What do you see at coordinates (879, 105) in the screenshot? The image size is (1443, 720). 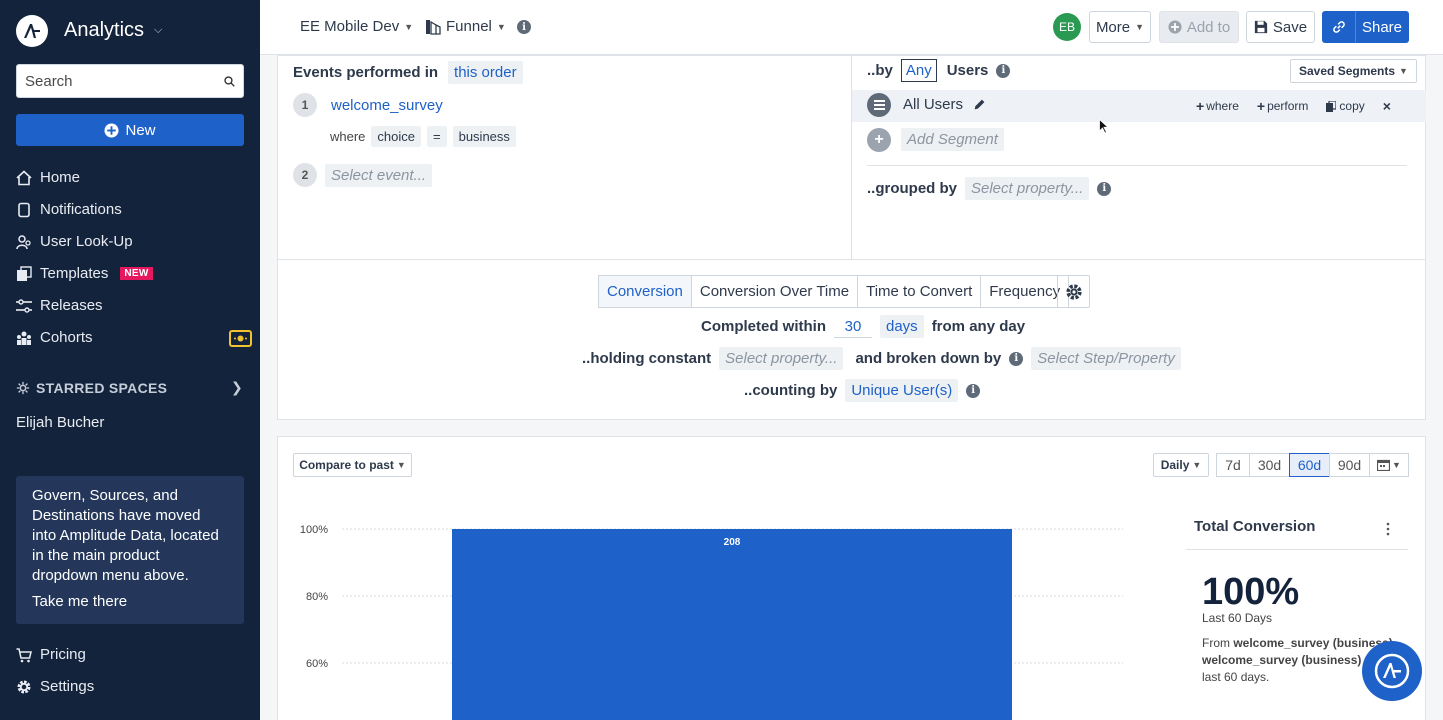 I see `drag-handle-icon` at bounding box center [879, 105].